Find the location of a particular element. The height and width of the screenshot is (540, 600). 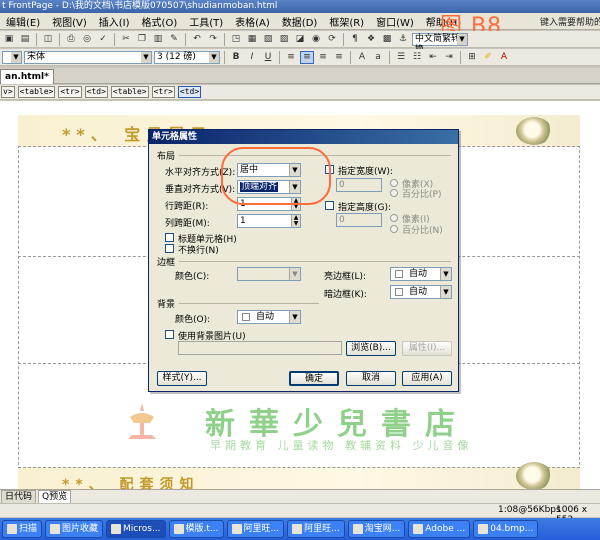

font-size-select: 3 (12 磅) ▼ is located at coordinates (187, 57).